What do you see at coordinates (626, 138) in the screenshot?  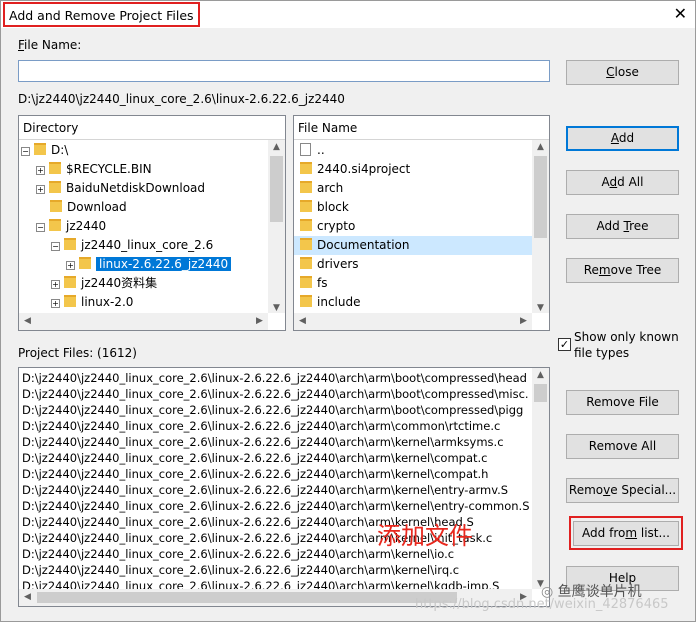 I see `add-button-text: dd` at bounding box center [626, 138].